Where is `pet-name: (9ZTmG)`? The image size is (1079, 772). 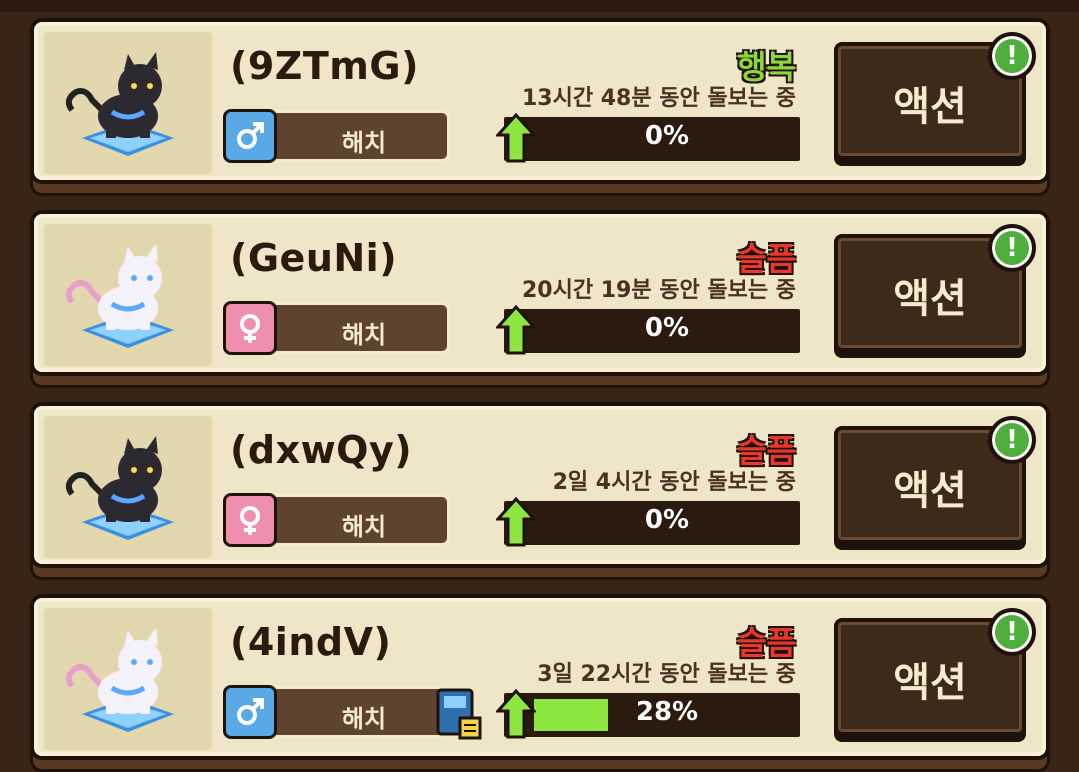 pet-name: (9ZTmG) is located at coordinates (324, 66).